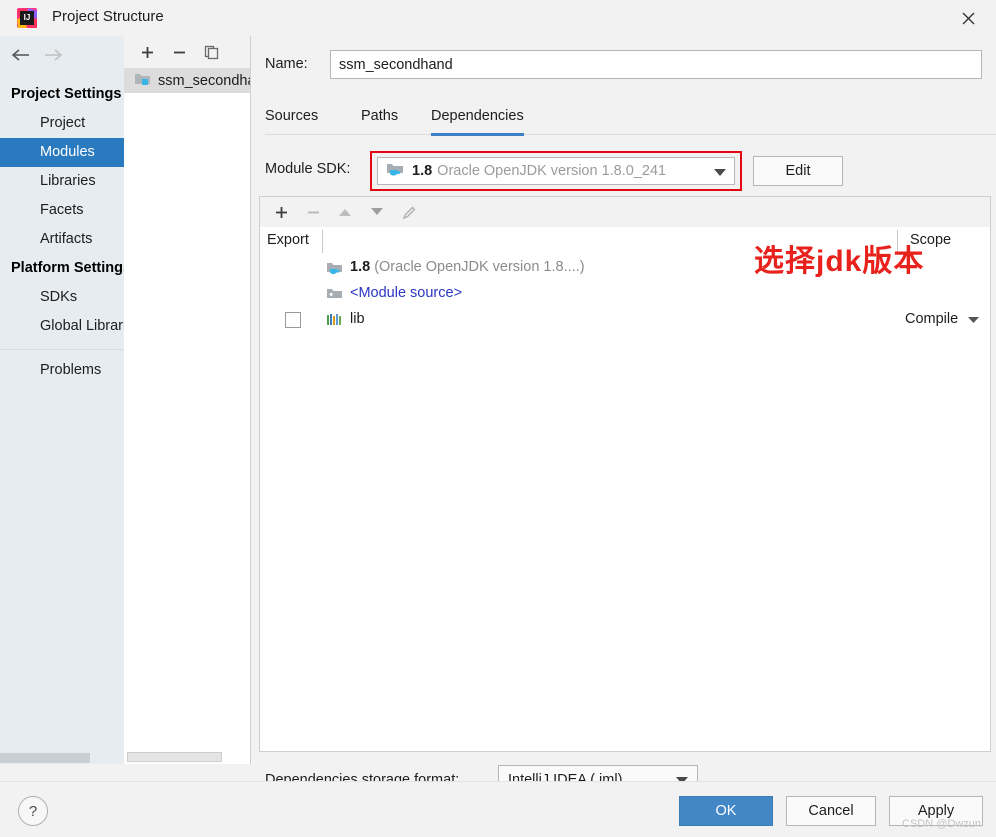 This screenshot has height=837, width=996. I want to click on edit-sdk-button: Edit, so click(798, 171).